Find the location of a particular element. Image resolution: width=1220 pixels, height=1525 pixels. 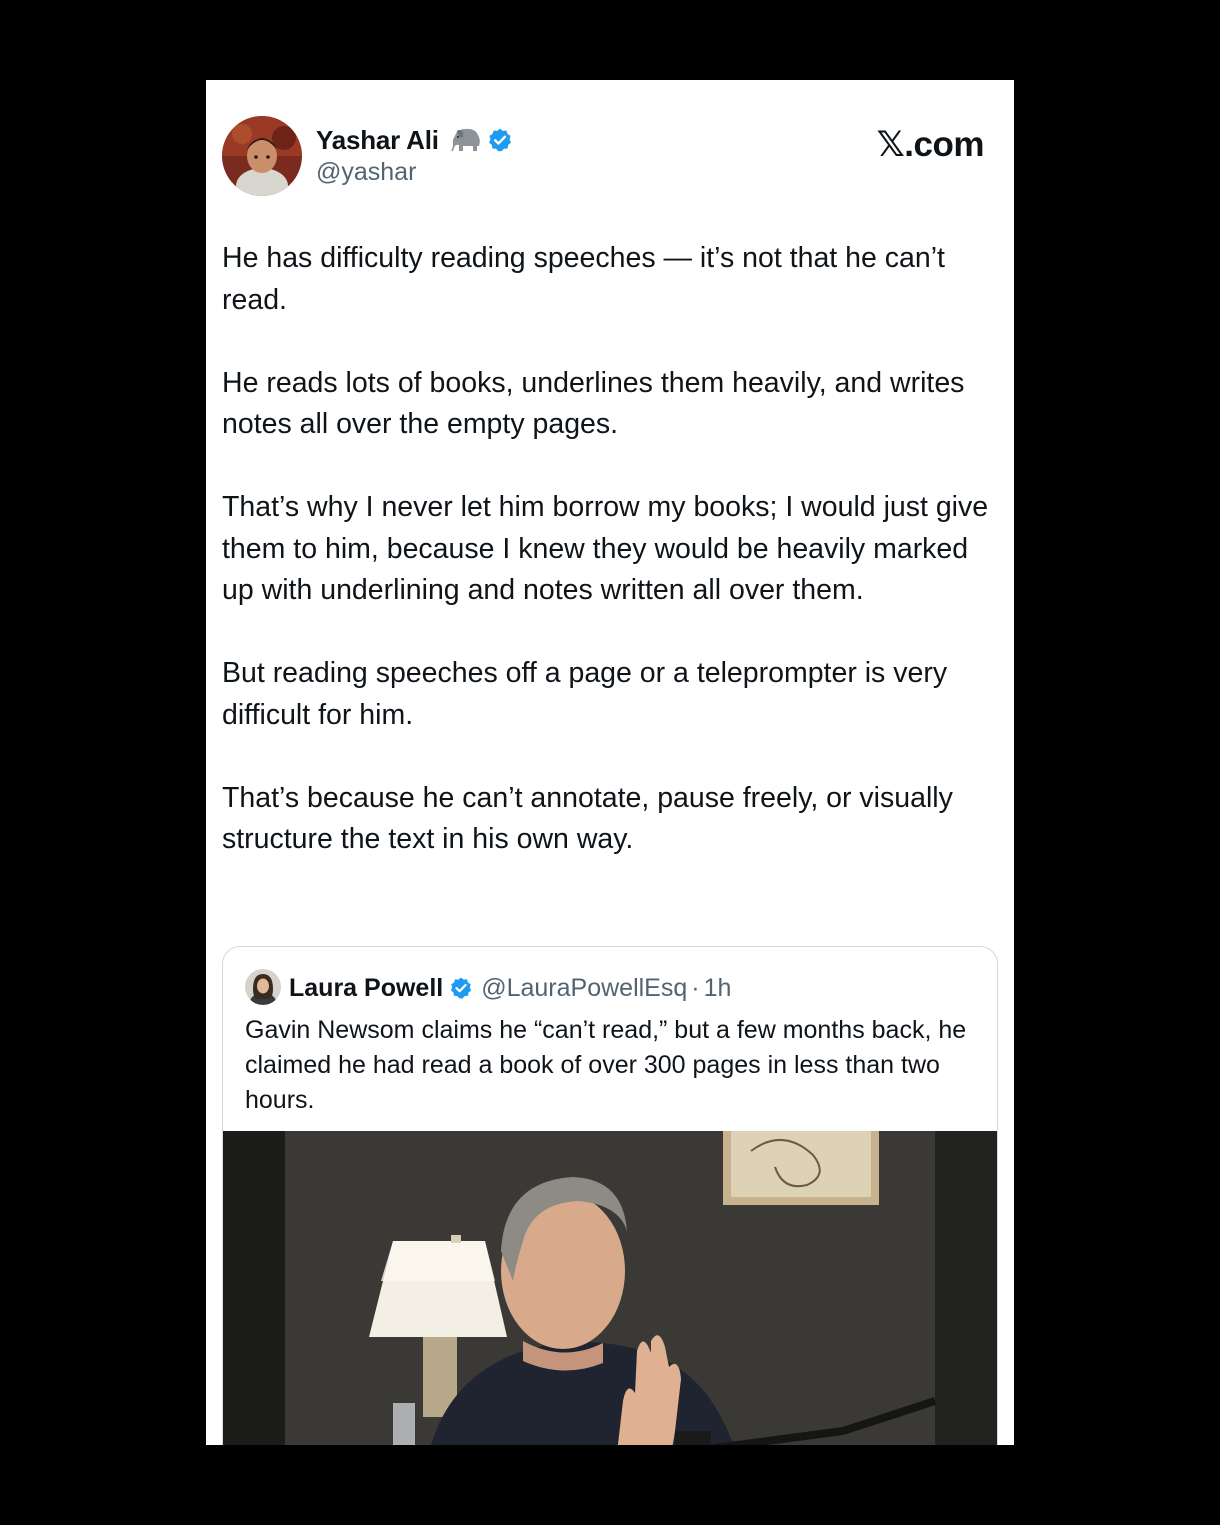

x-brand-logo: 𝕏.com is located at coordinates (930, 144).